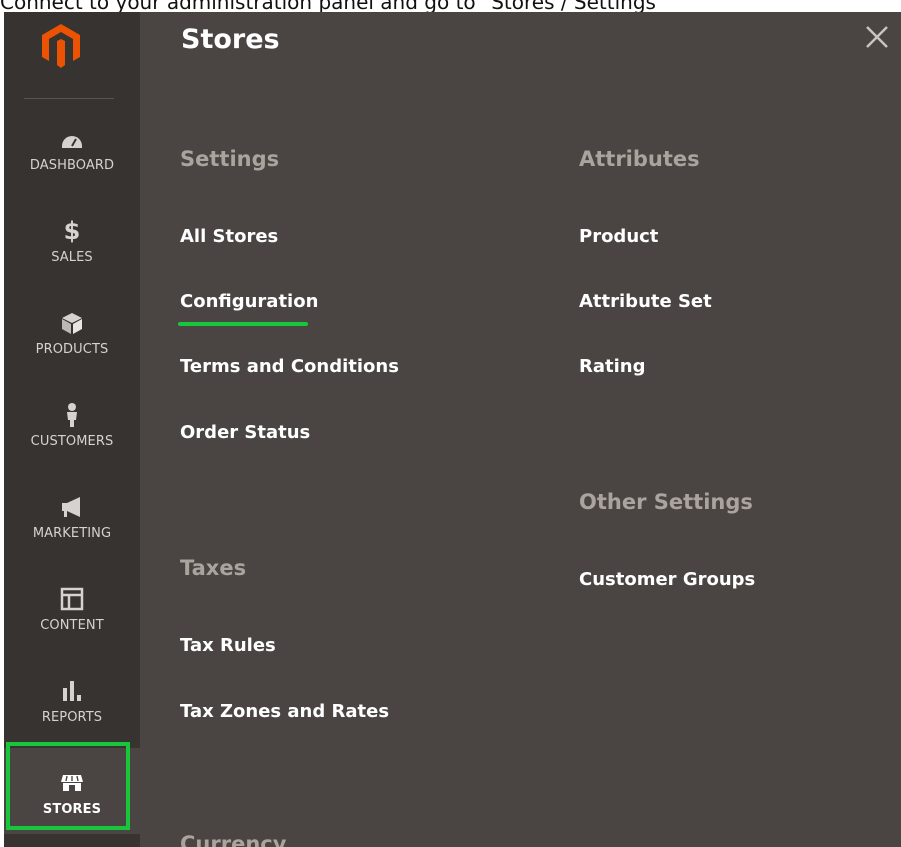  Describe the element at coordinates (72, 533) in the screenshot. I see `nav-label: MARKETING` at that location.